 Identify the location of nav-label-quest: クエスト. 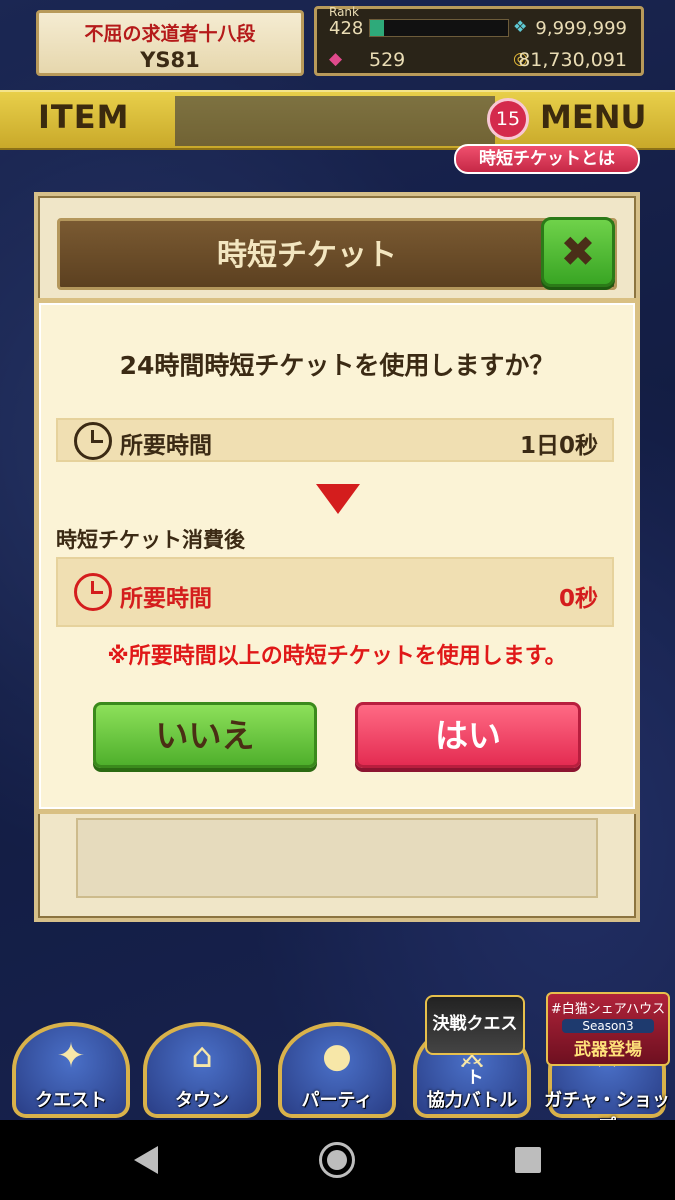
(71, 1100).